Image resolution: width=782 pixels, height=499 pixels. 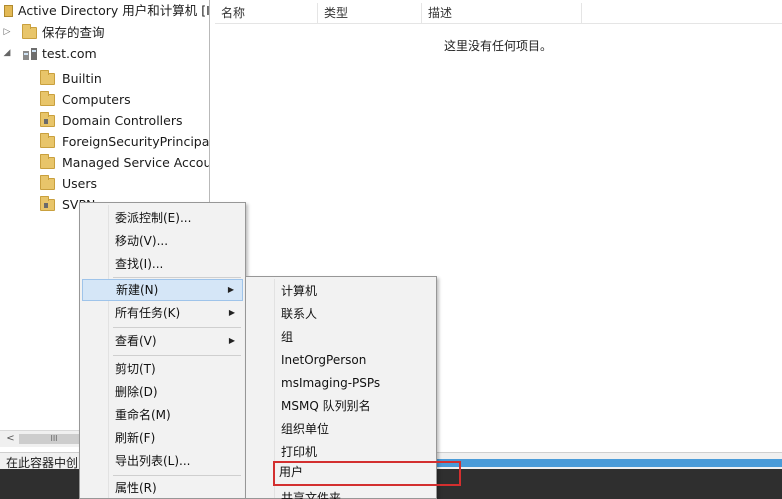 I want to click on submenu-item-msimaging-psps: msImaging-PSPs, so click(x=341, y=383).